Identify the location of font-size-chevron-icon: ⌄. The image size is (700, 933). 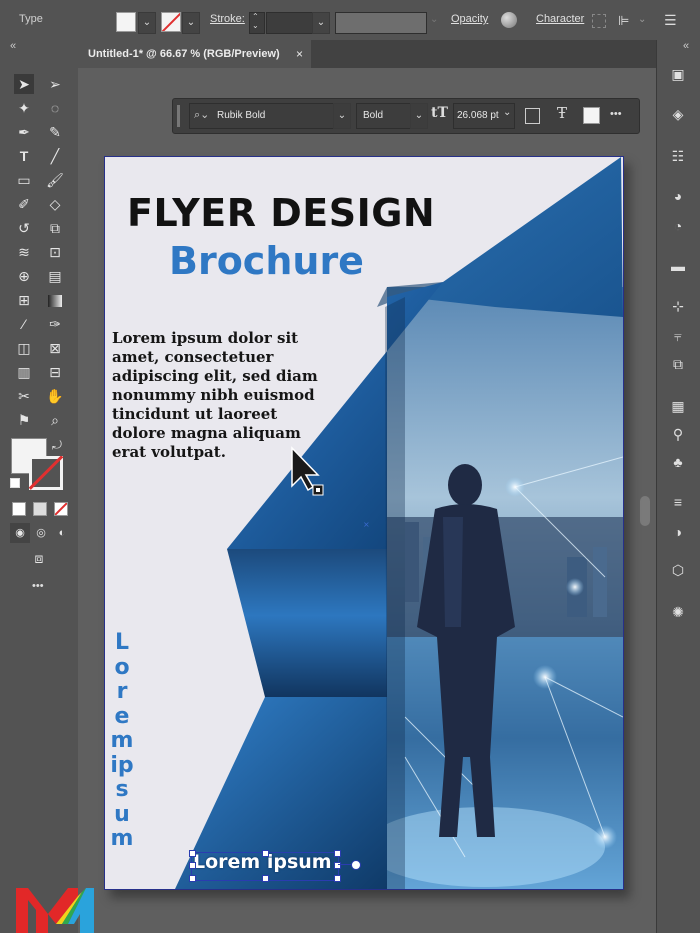
(507, 112).